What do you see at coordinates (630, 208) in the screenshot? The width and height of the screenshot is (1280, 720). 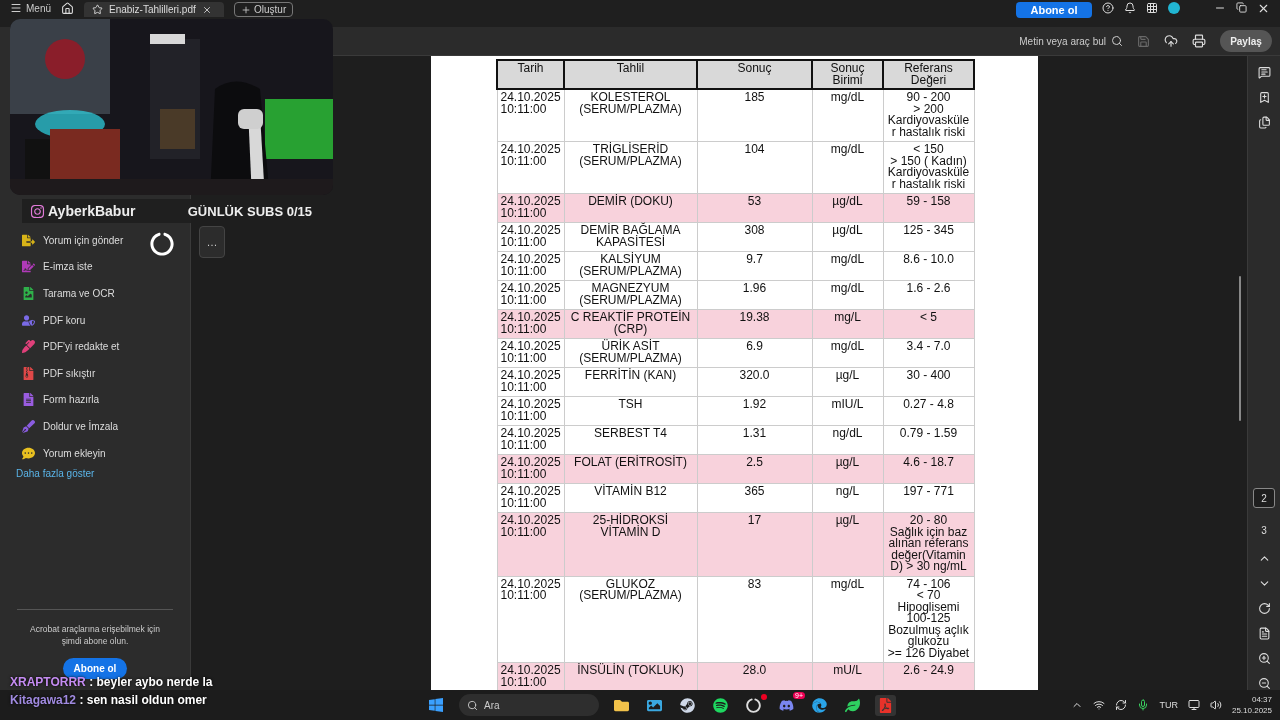 I see `table-cell: DEMİR (DOKU)` at bounding box center [630, 208].